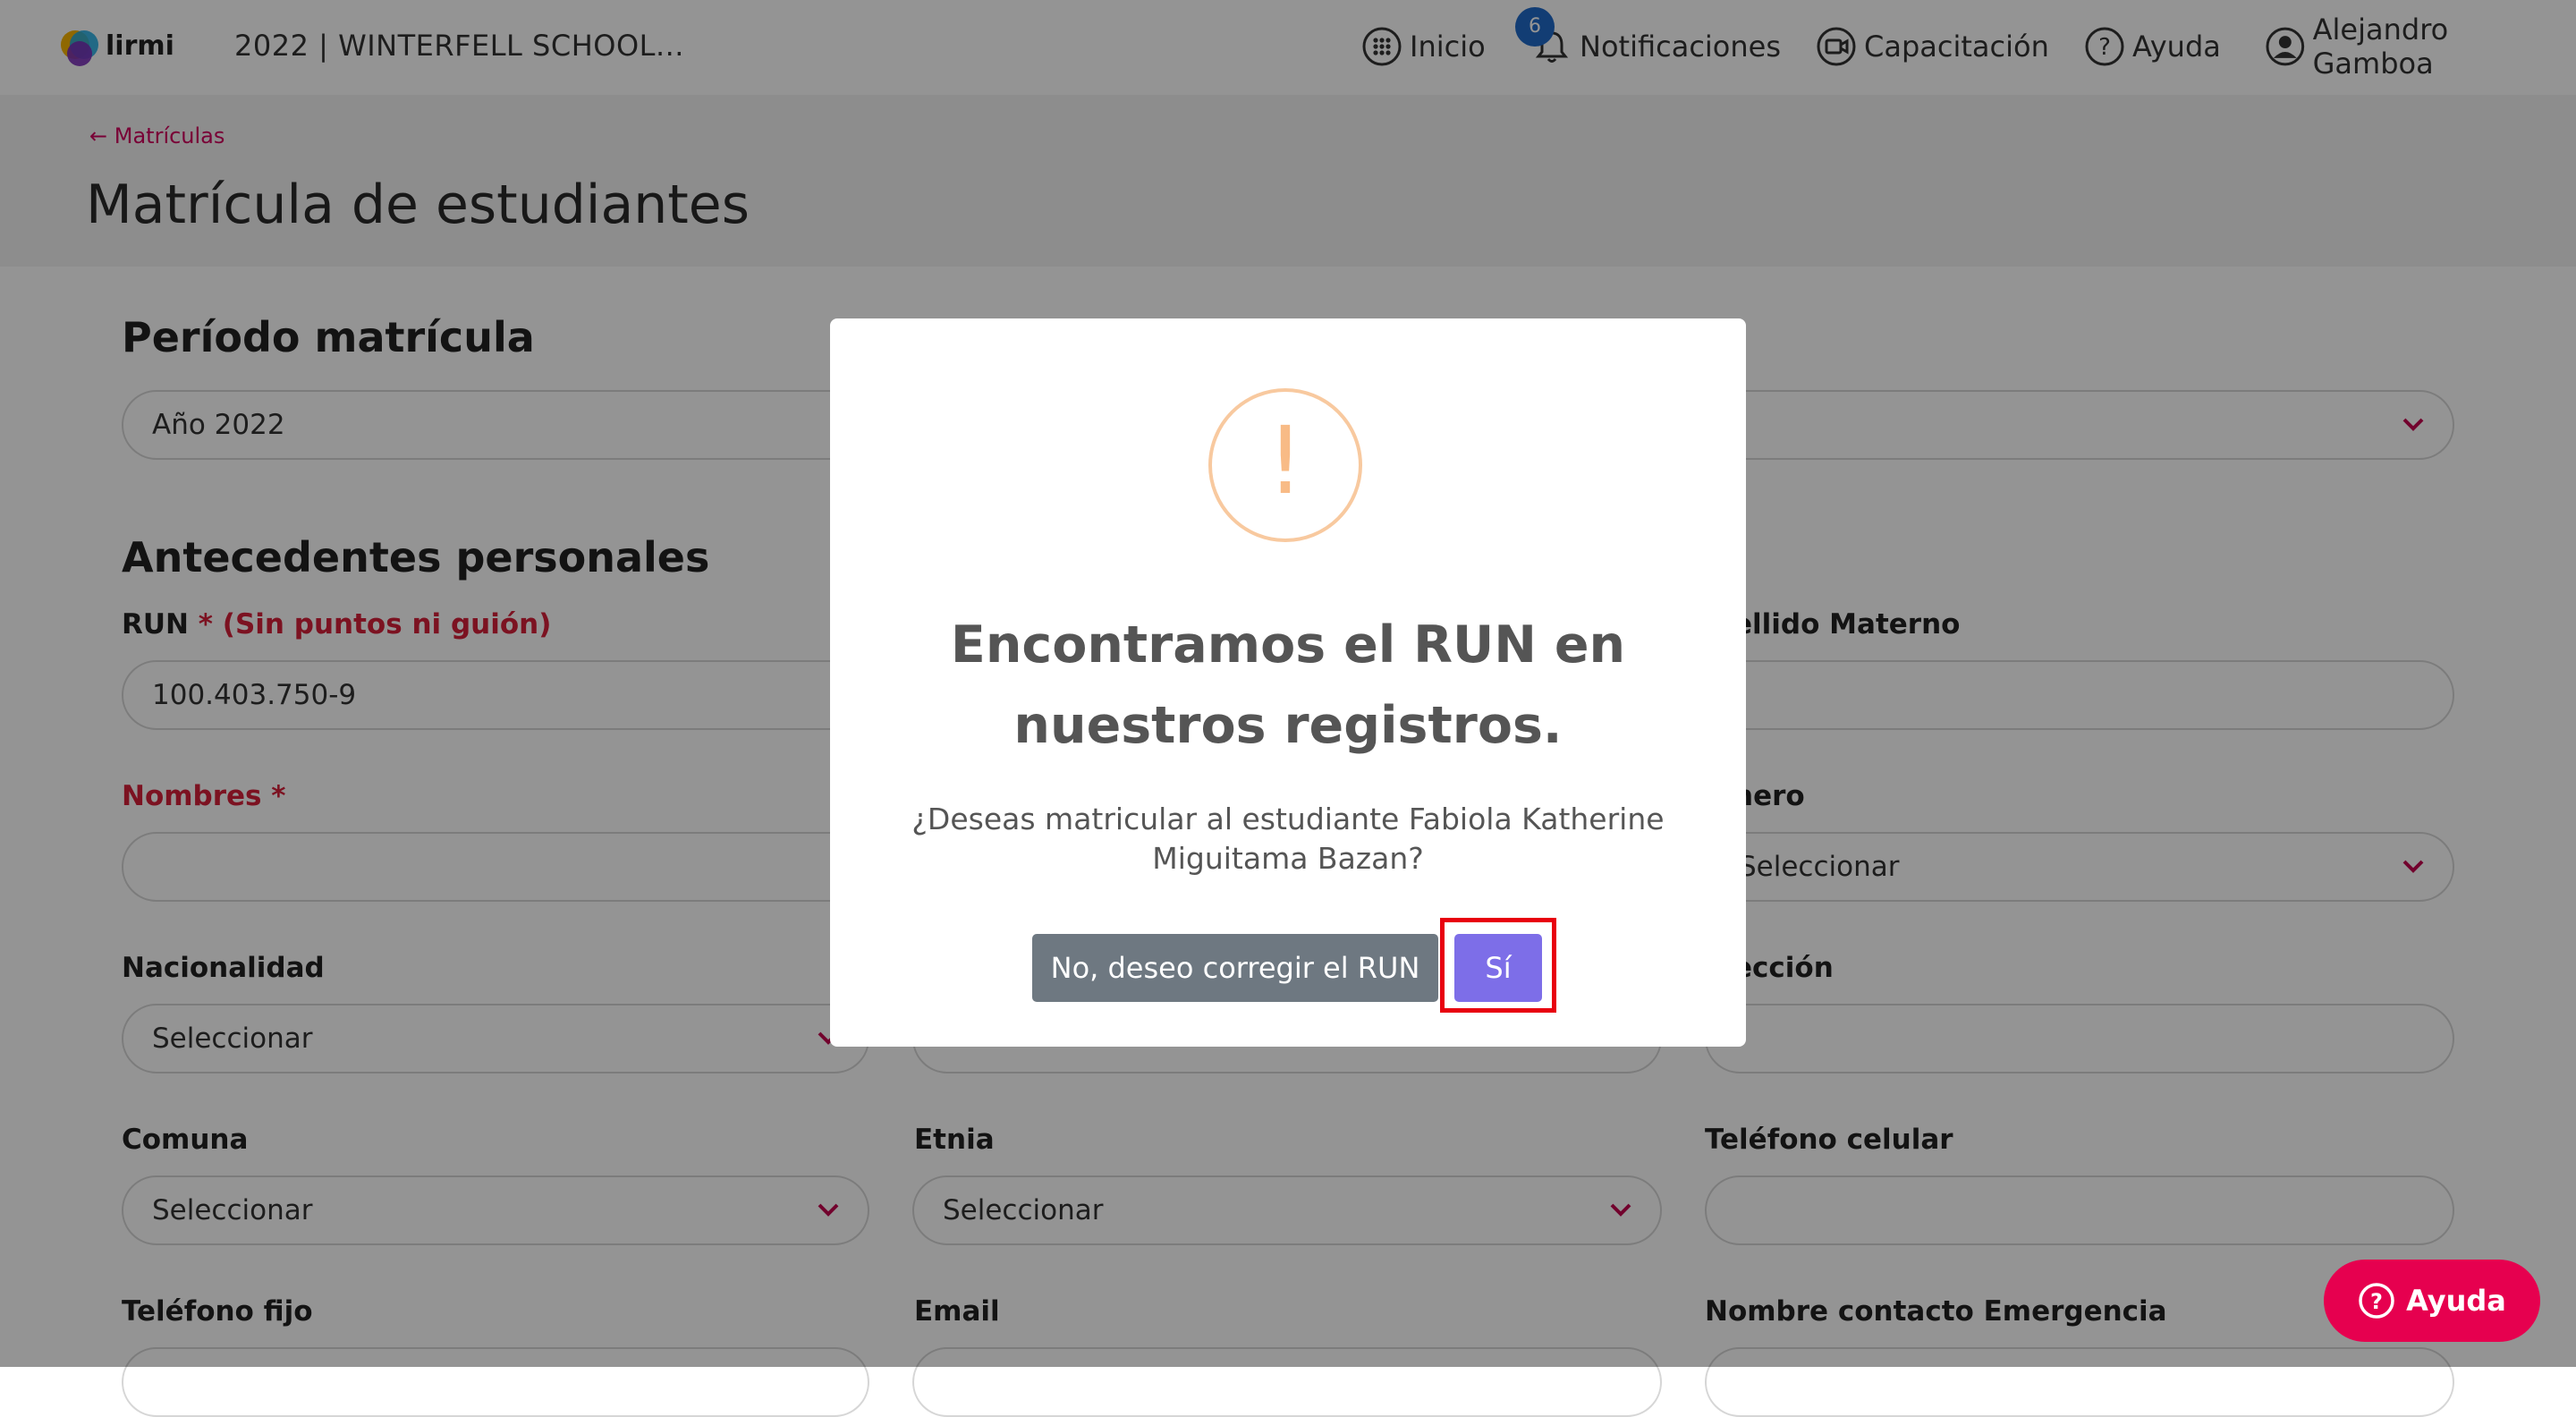 The width and height of the screenshot is (2576, 1417). I want to click on exclamation-icon: !, so click(1285, 460).